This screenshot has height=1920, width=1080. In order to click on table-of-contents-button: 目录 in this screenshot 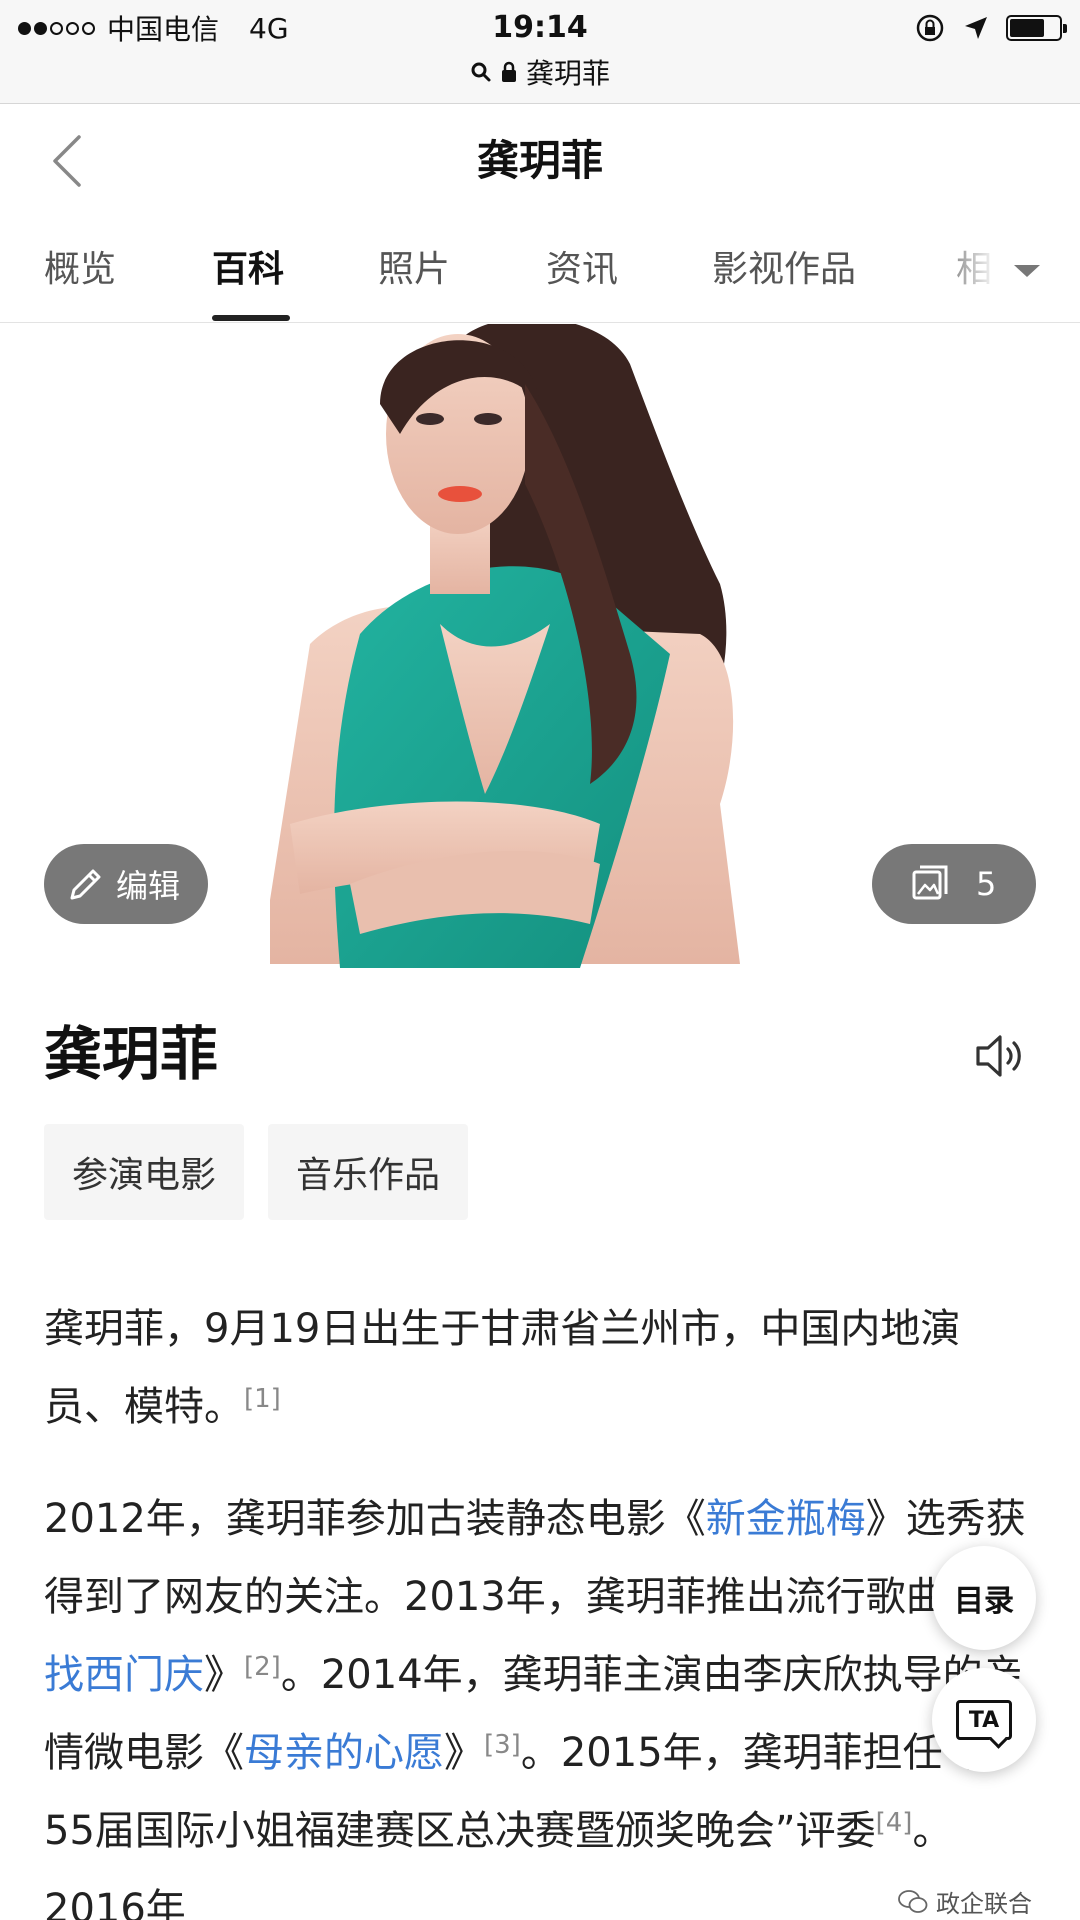, I will do `click(984, 1598)`.